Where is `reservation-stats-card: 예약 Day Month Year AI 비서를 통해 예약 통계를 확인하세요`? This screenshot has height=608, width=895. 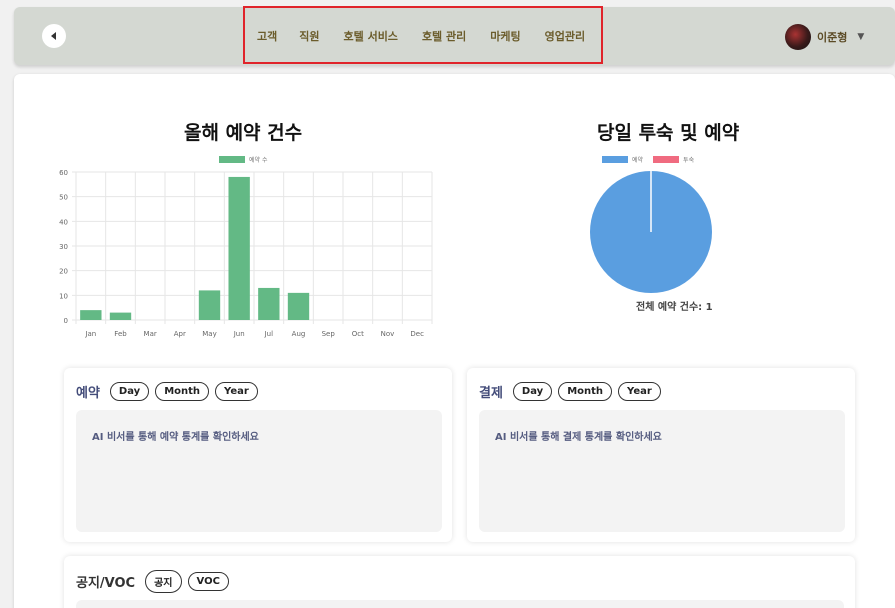
reservation-stats-card: 예약 Day Month Year AI 비서를 통해 예약 통계를 확인하세요 is located at coordinates (258, 455).